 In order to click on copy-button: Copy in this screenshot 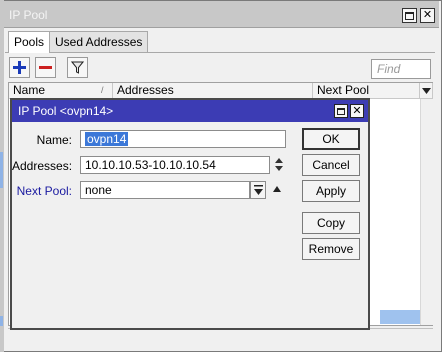, I will do `click(331, 223)`.